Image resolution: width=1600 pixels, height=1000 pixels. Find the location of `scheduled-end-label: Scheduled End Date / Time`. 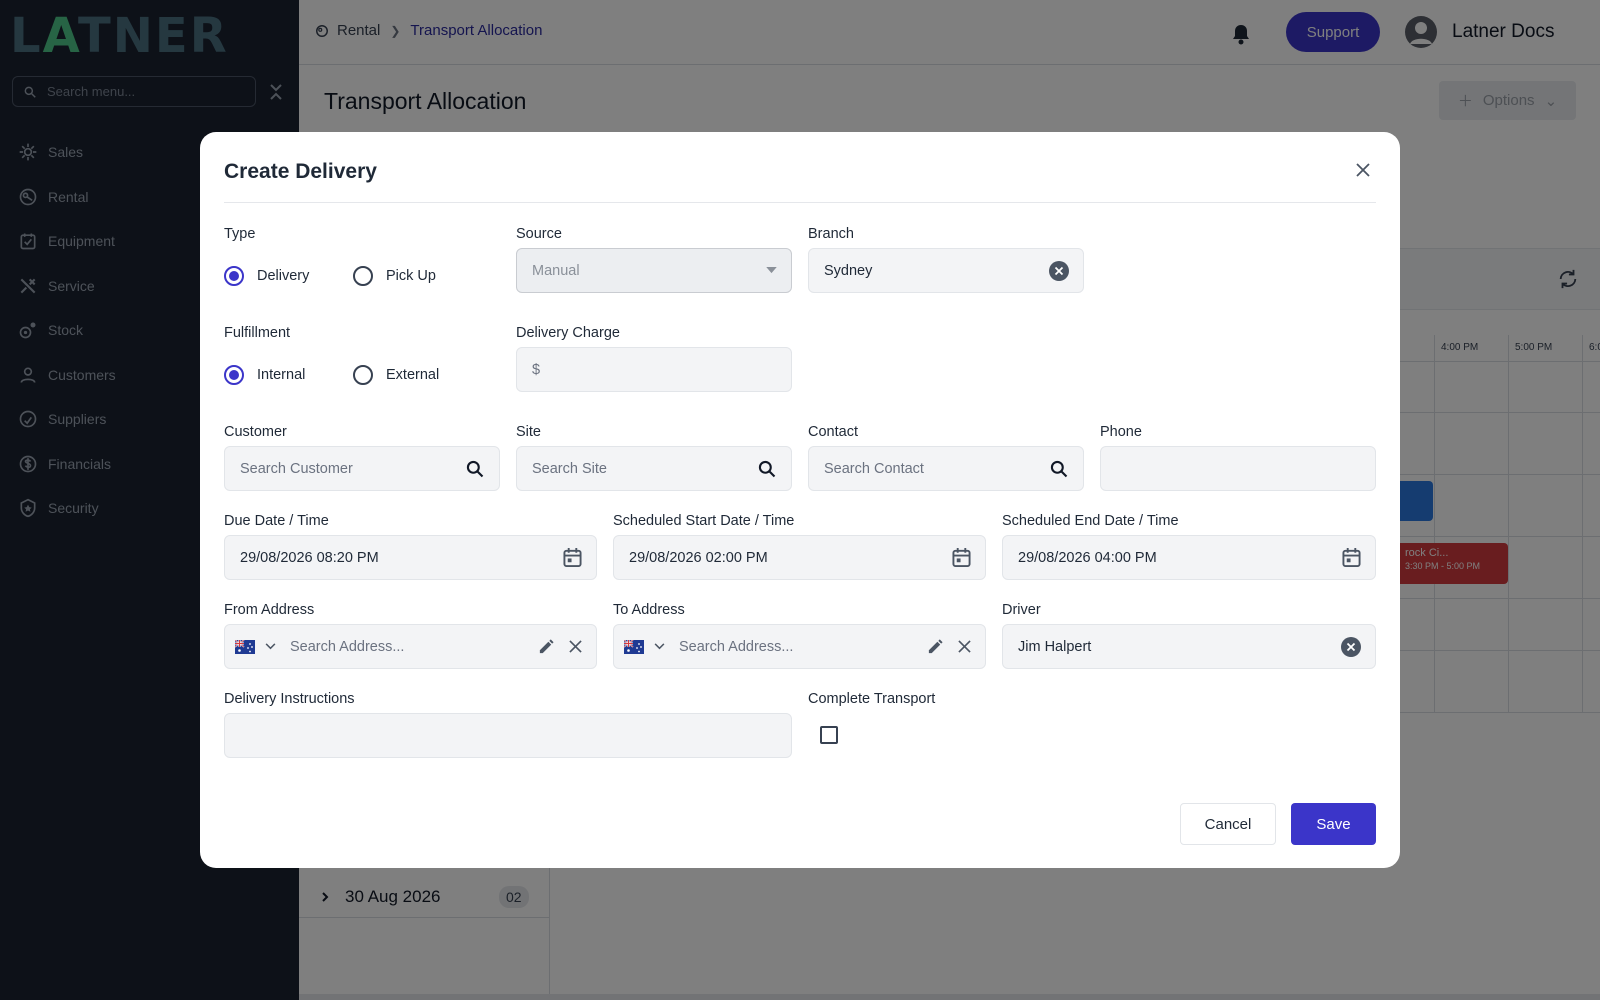

scheduled-end-label: Scheduled End Date / Time is located at coordinates (1090, 521).